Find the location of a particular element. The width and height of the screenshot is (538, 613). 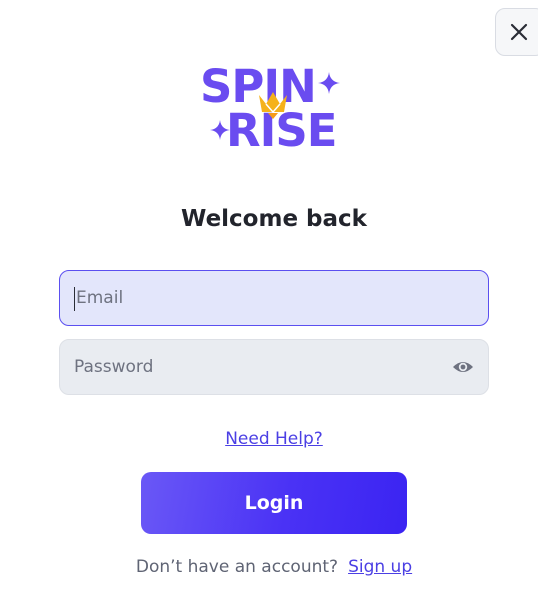

login-button: Login is located at coordinates (274, 503).